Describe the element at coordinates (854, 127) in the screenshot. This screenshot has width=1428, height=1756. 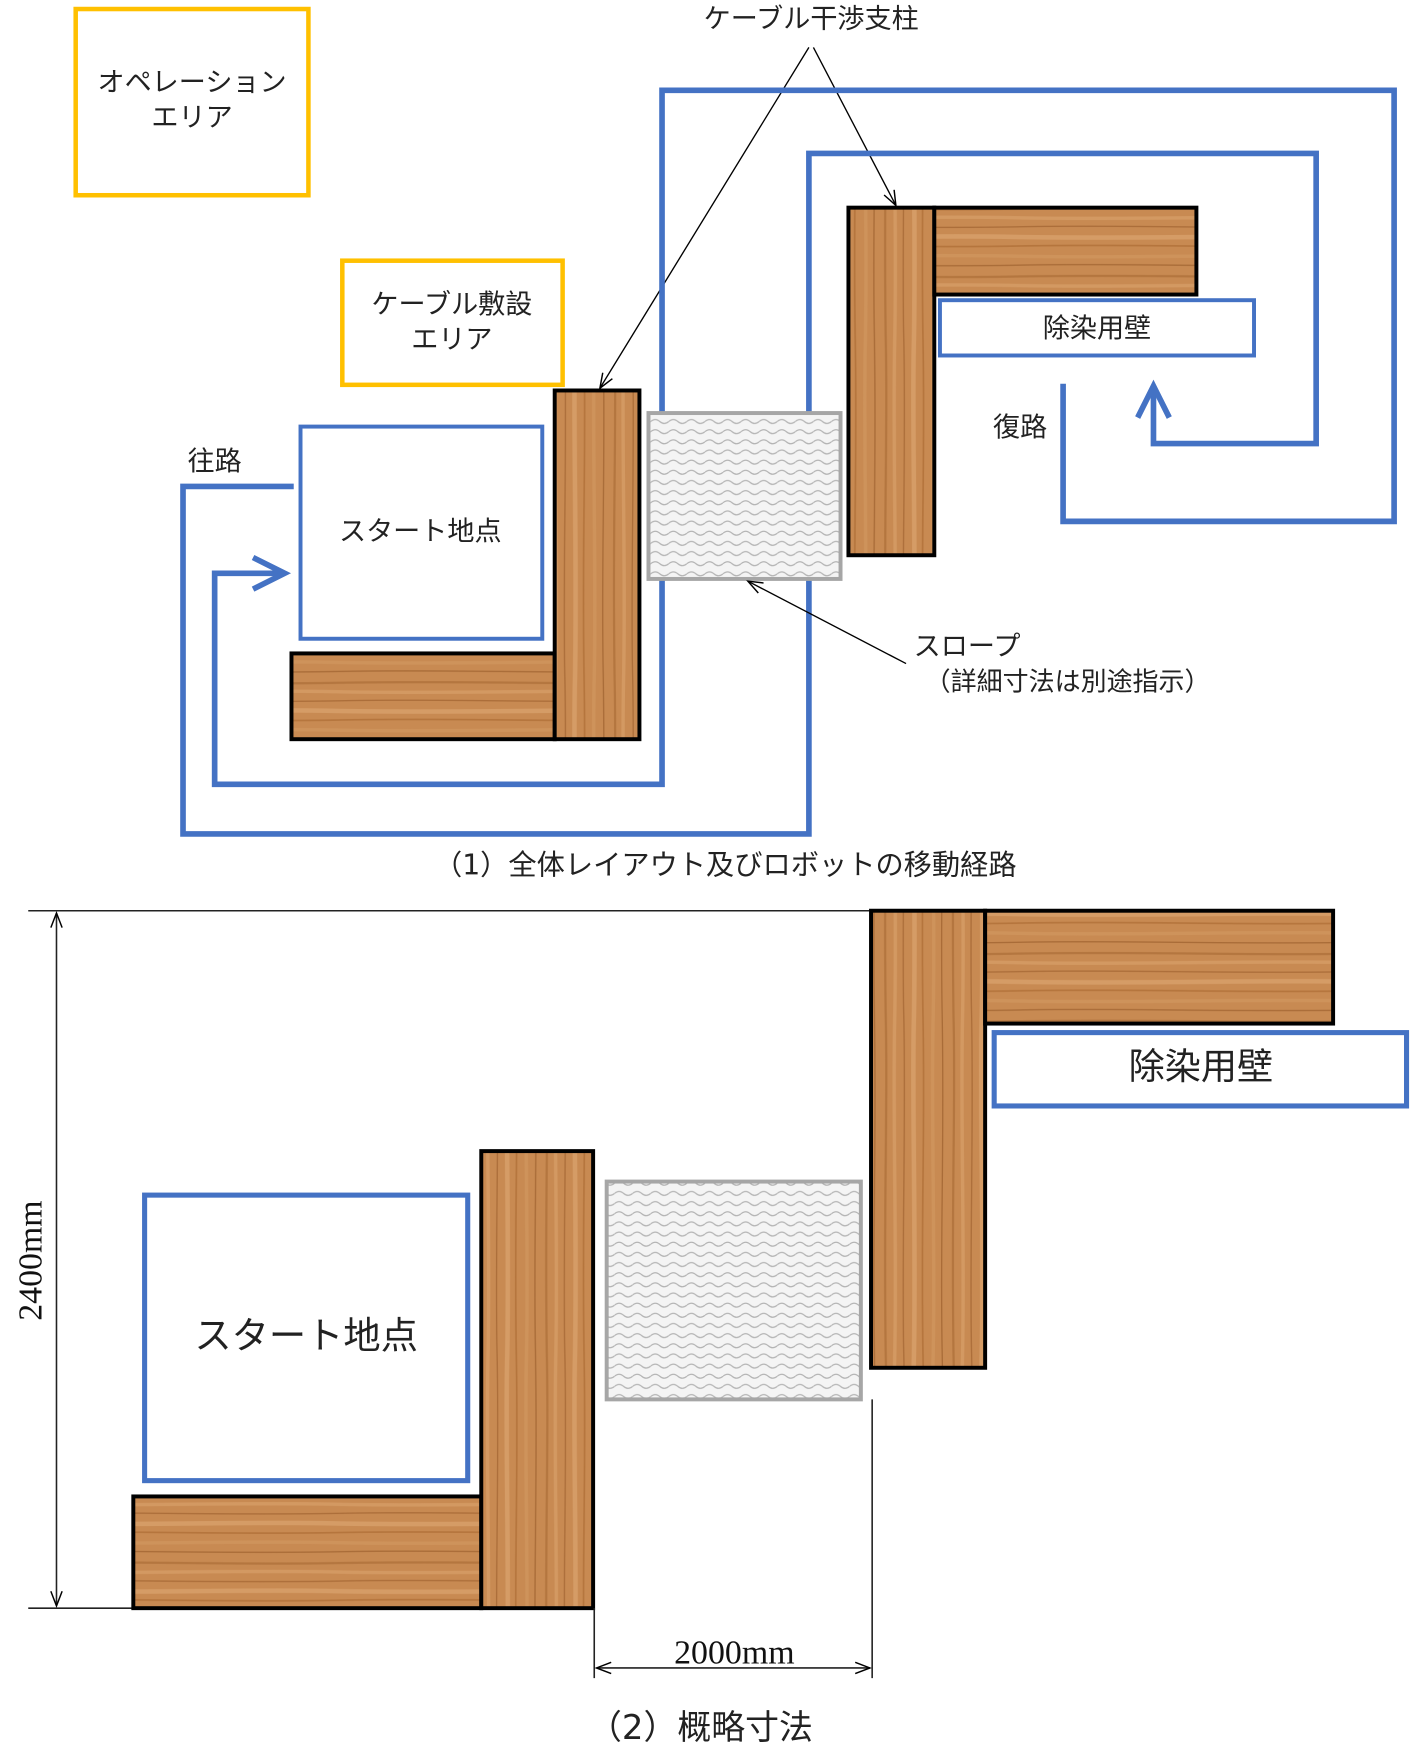
I see `cable-post-pointer-right` at that location.